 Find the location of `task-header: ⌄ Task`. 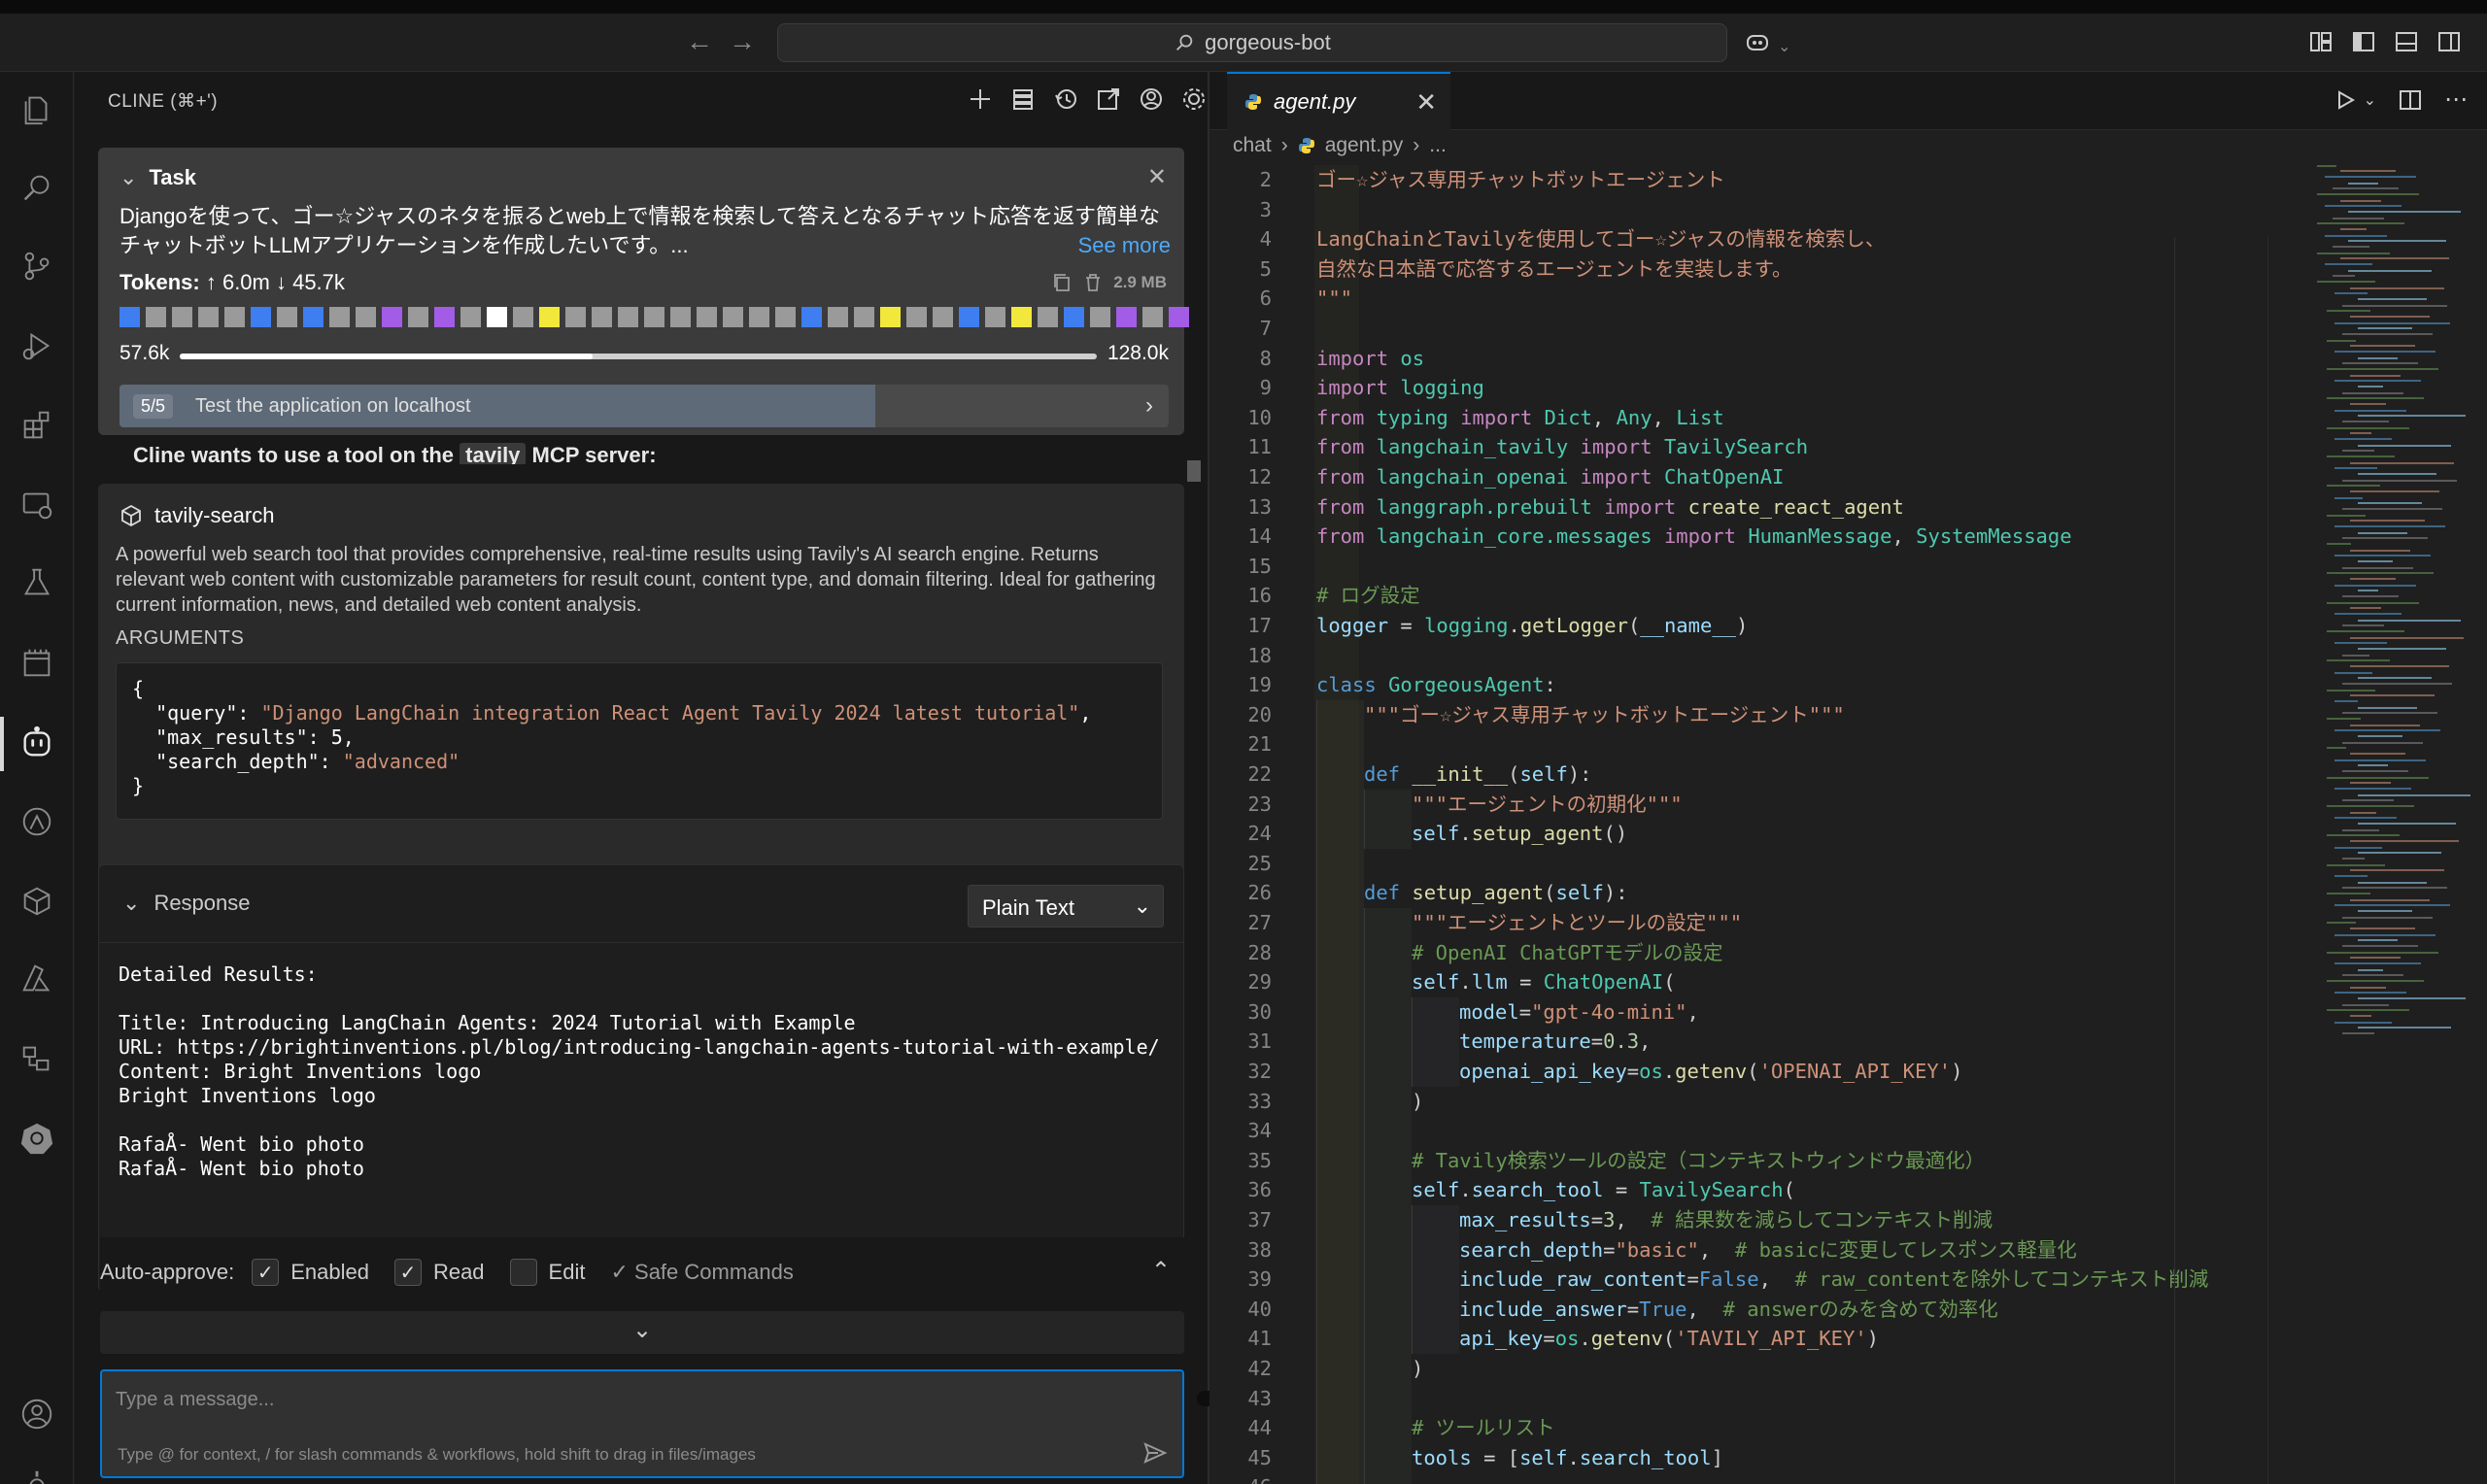

task-header: ⌄ Task is located at coordinates (157, 177).